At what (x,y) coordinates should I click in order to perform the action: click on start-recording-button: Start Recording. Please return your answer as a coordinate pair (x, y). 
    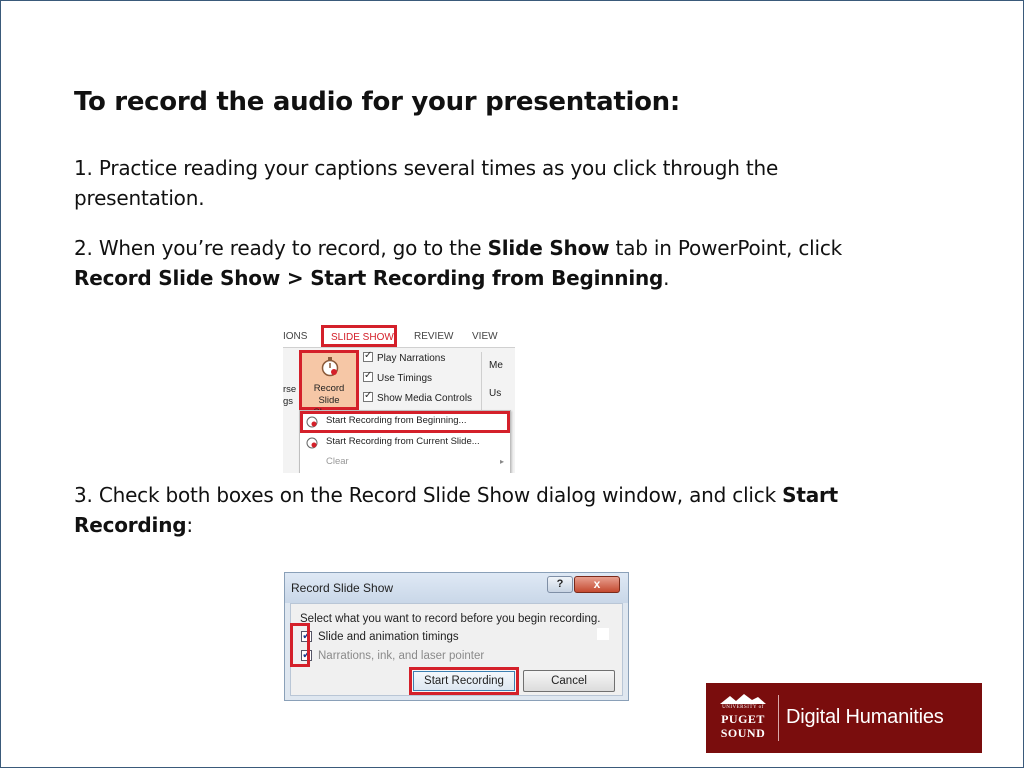
    Looking at the image, I should click on (464, 681).